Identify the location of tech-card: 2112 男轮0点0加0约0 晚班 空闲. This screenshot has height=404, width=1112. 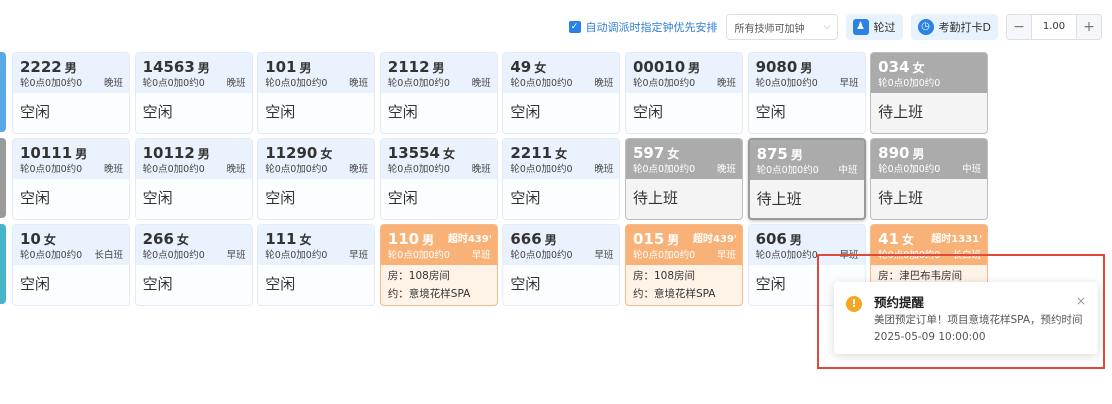
(438, 93).